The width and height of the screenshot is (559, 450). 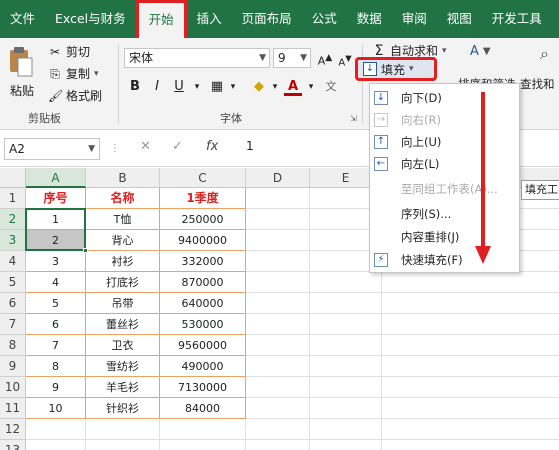 What do you see at coordinates (123, 261) in the screenshot?
I see `table-cell: 衬衫` at bounding box center [123, 261].